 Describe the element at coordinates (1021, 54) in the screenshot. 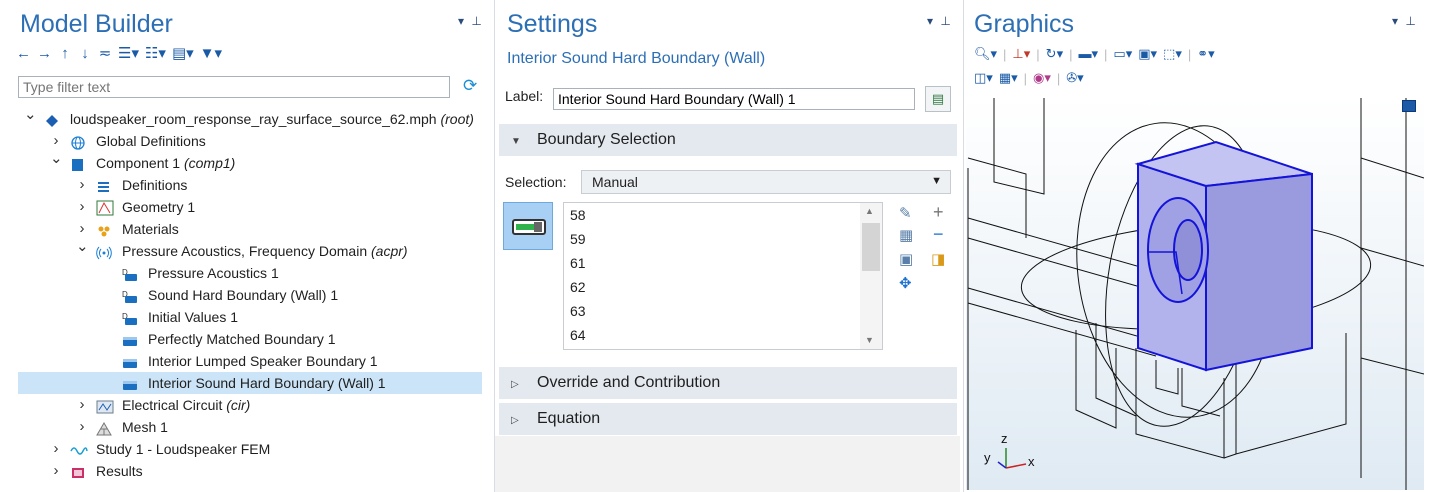

I see `axes-icon: ⊥▾` at that location.